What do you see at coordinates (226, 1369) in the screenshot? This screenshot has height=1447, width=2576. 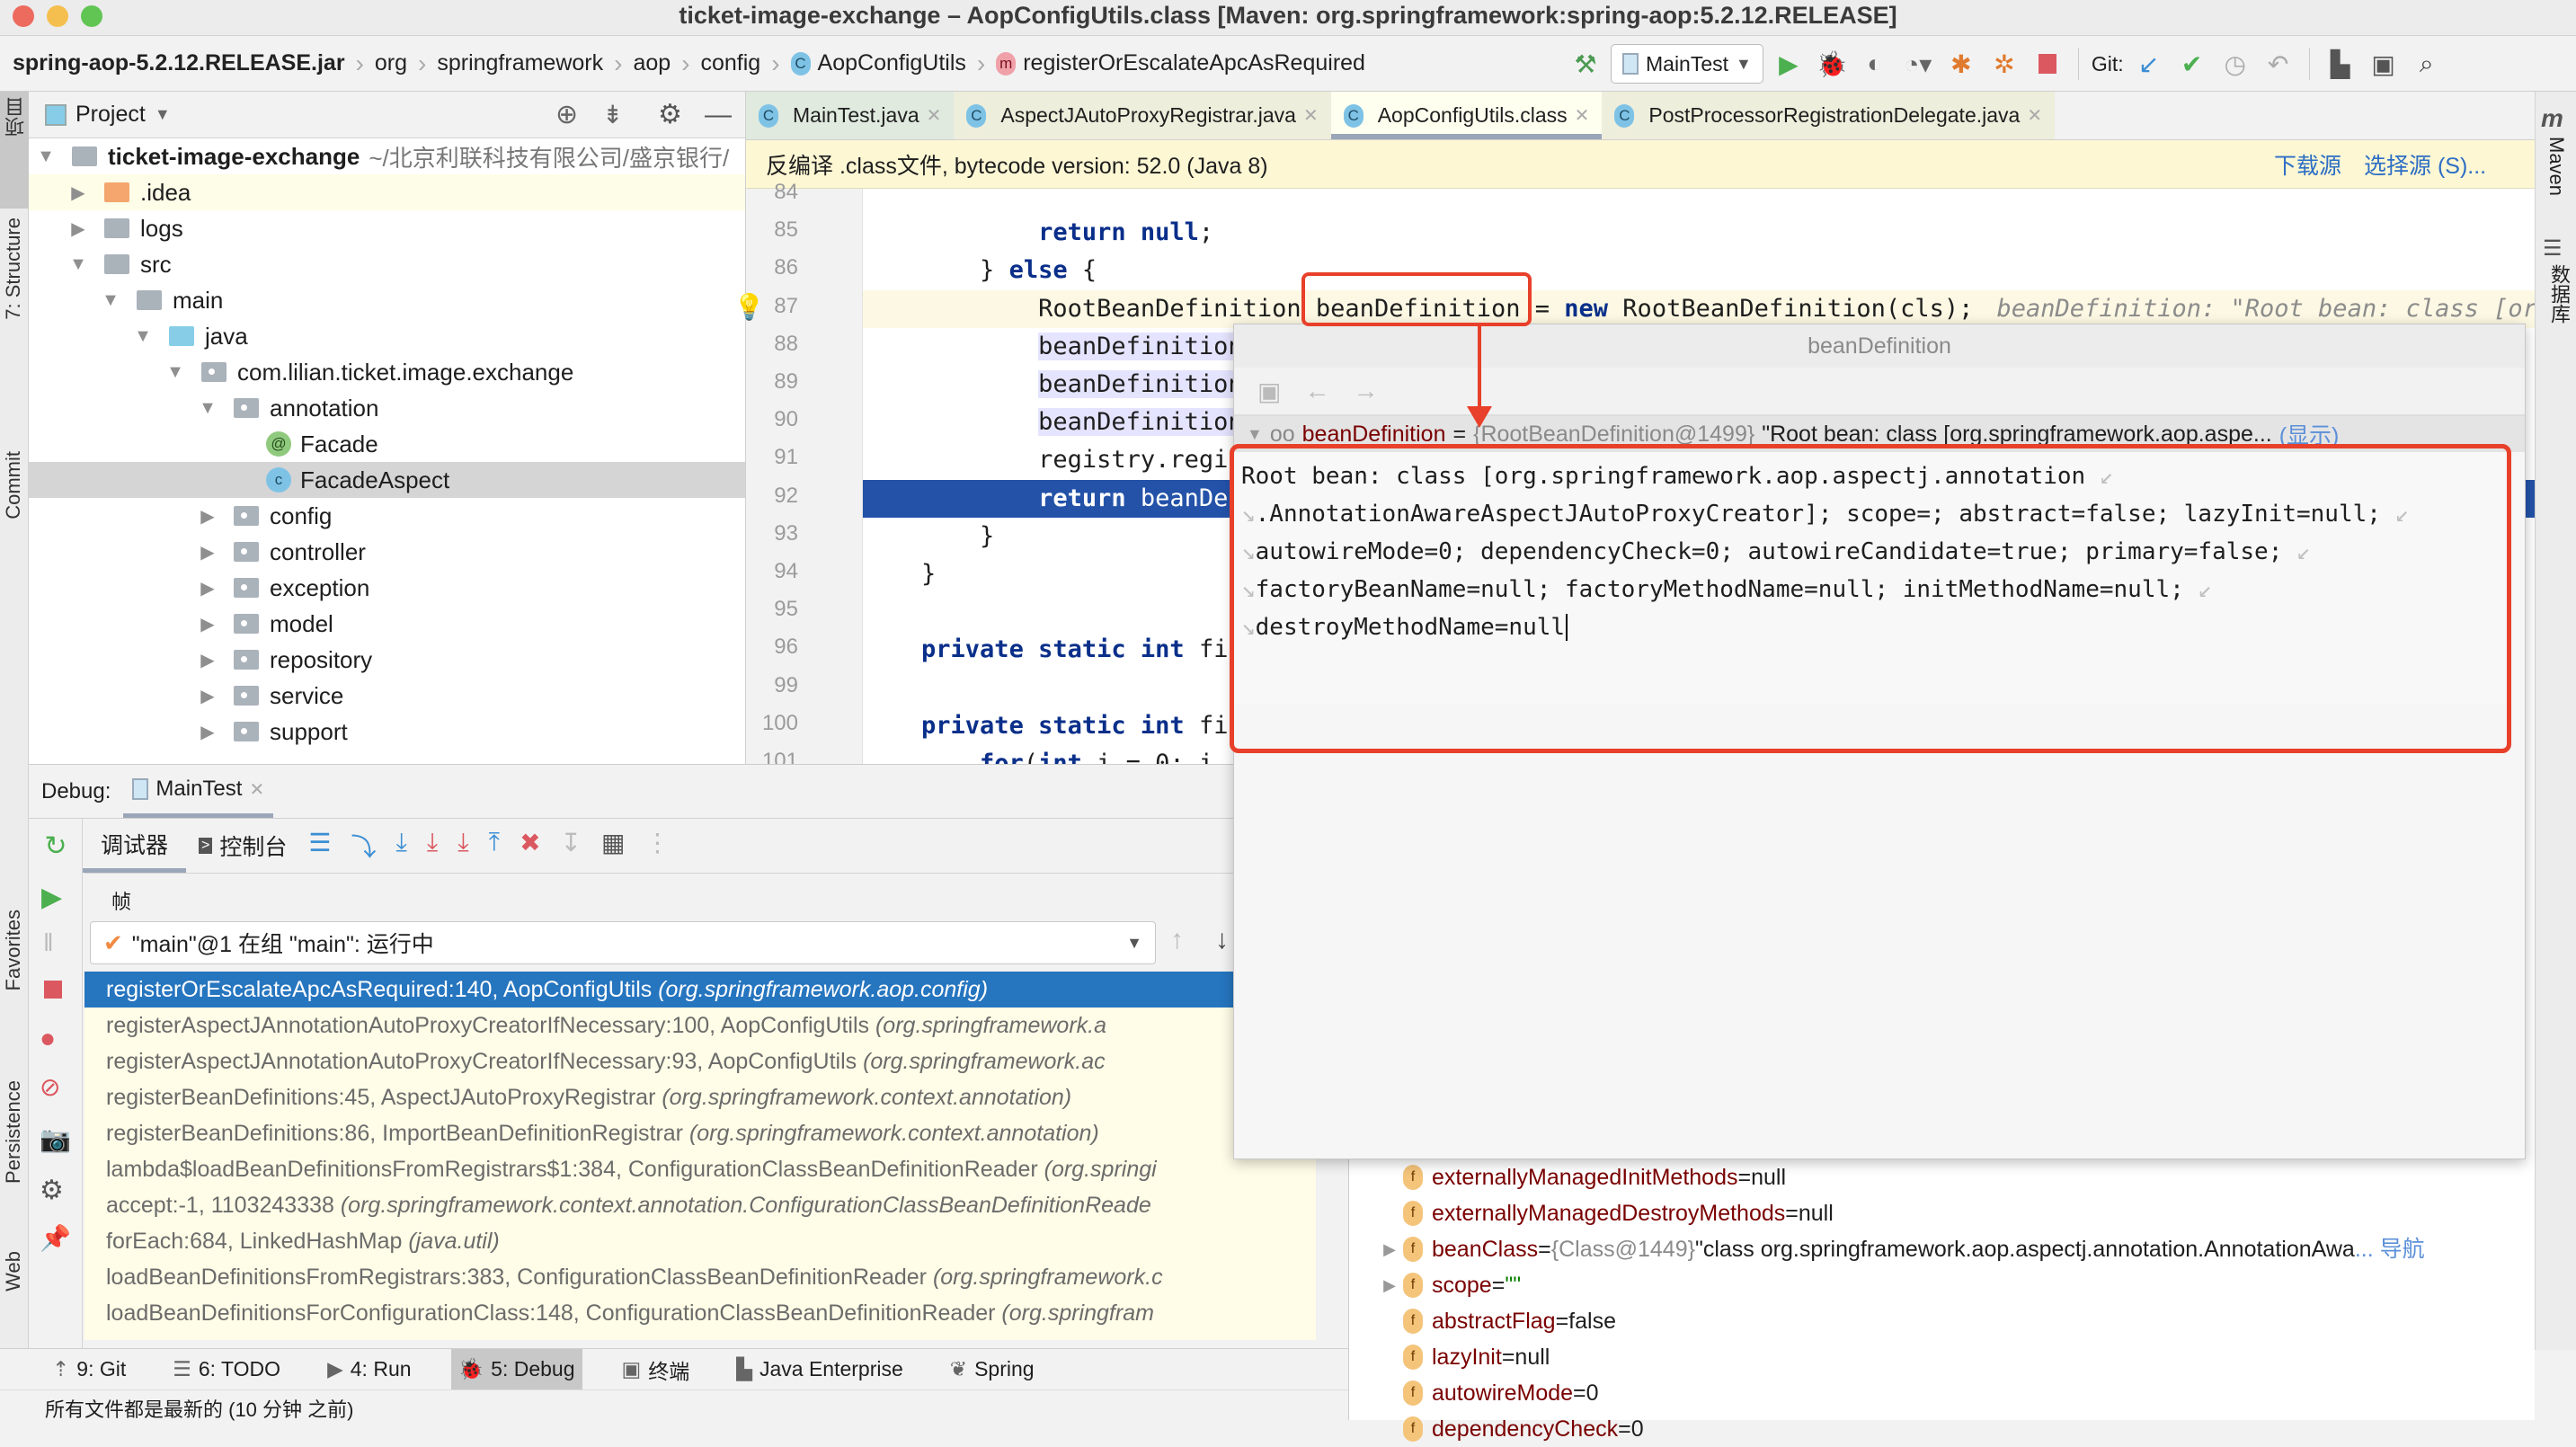 I see `tool-window-todo: ☰ 6: TODO` at bounding box center [226, 1369].